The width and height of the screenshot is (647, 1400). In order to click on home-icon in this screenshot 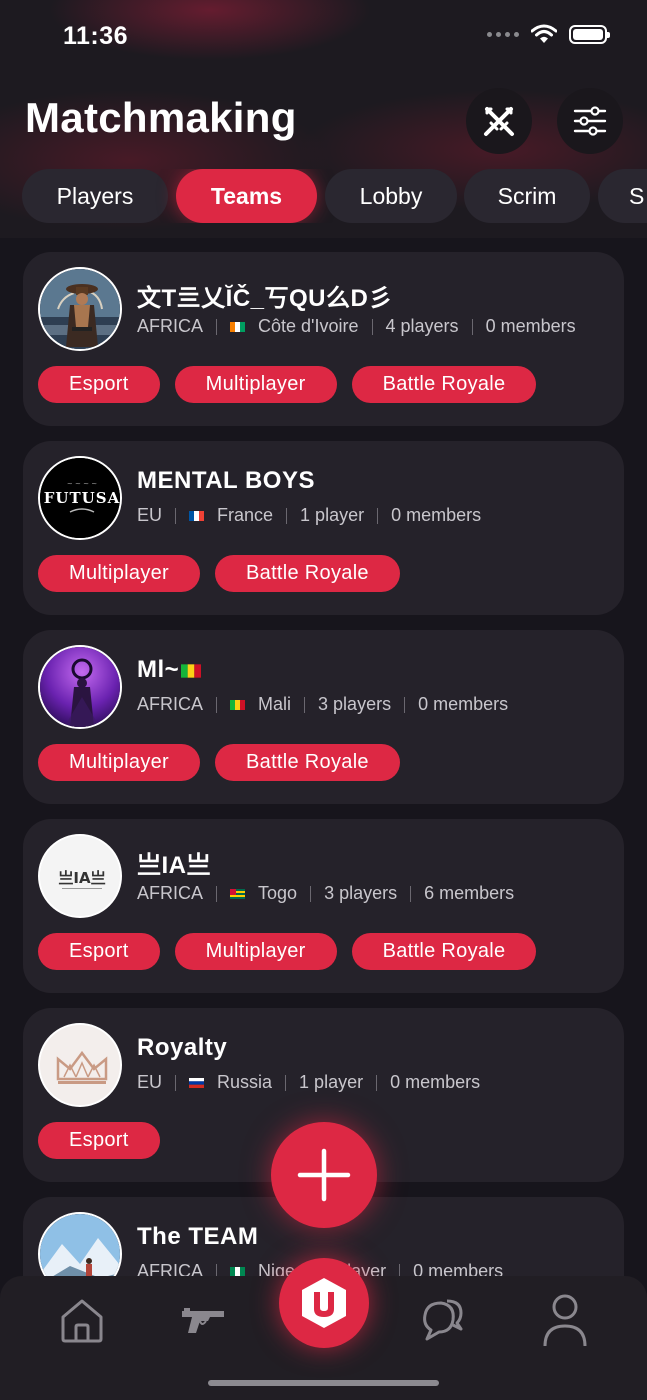, I will do `click(82, 1321)`.